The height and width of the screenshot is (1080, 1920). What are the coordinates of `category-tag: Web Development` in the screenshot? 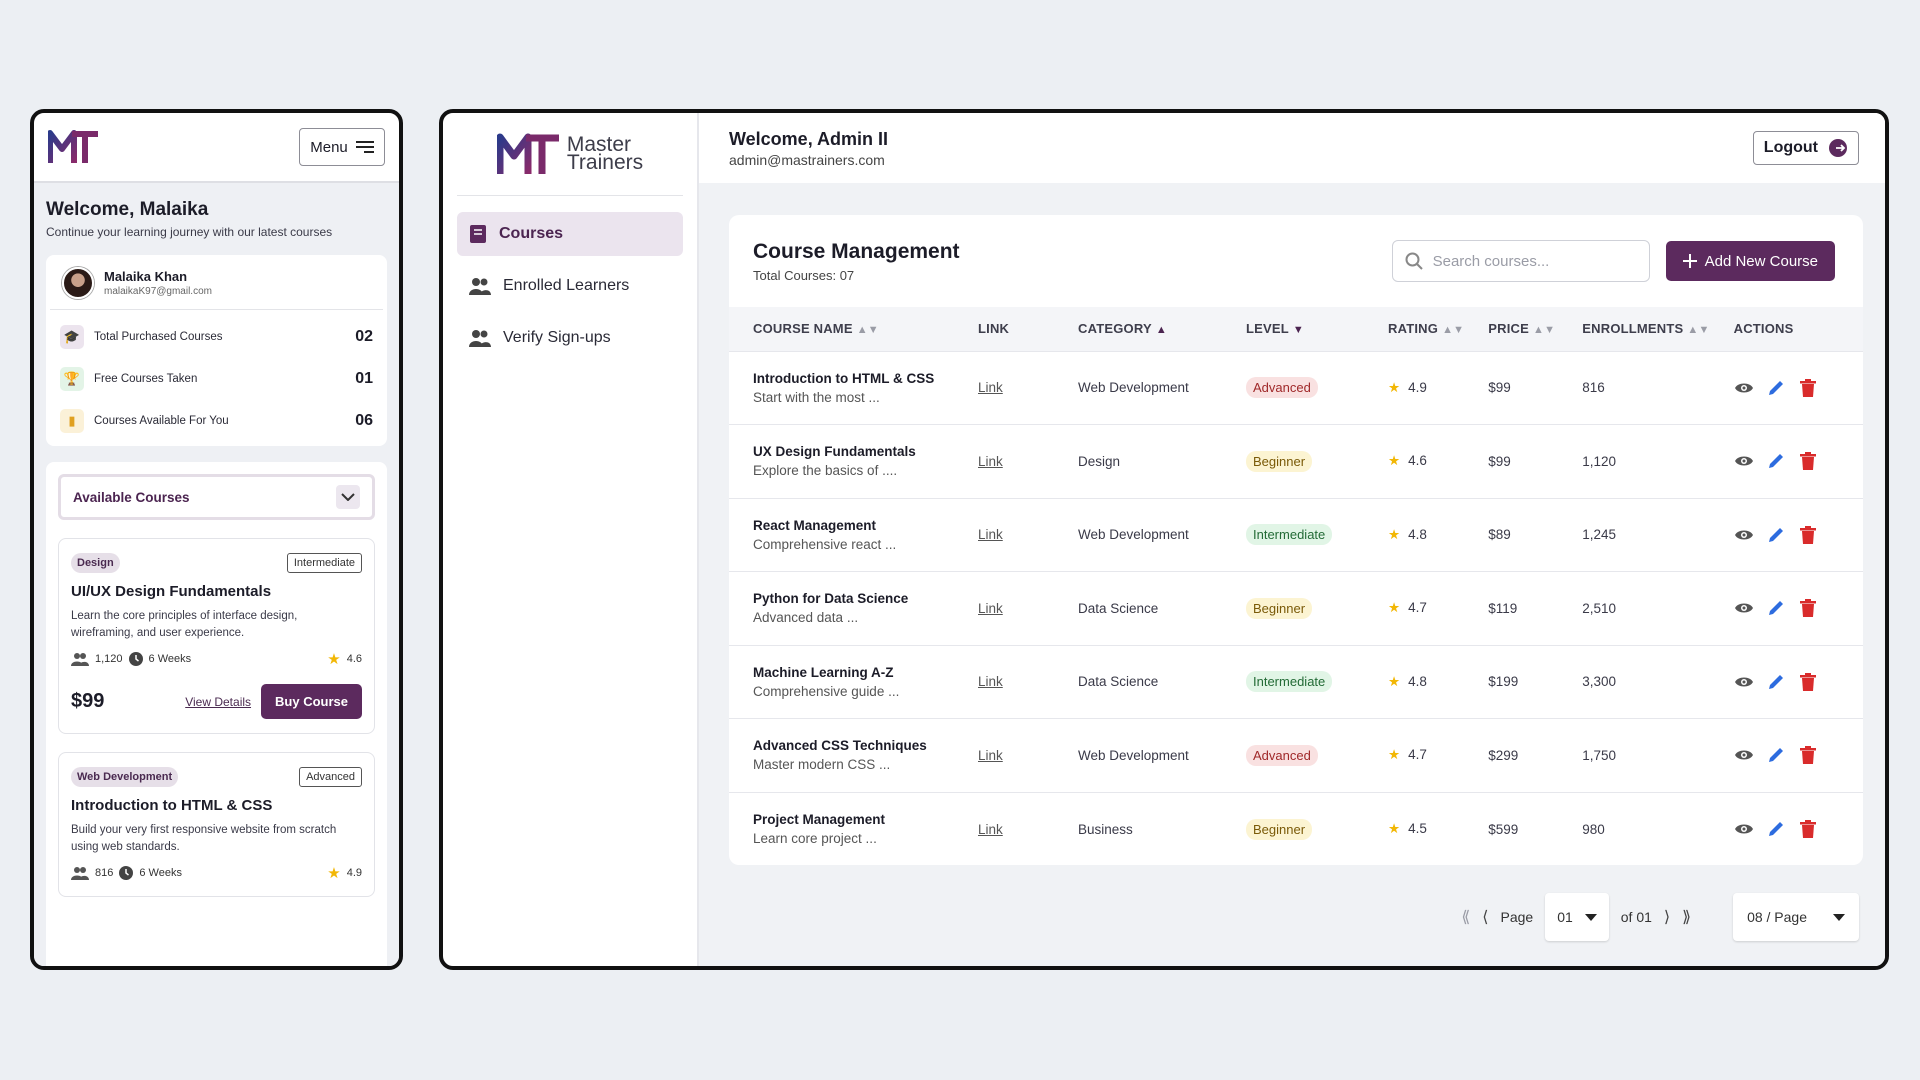 It's located at (125, 777).